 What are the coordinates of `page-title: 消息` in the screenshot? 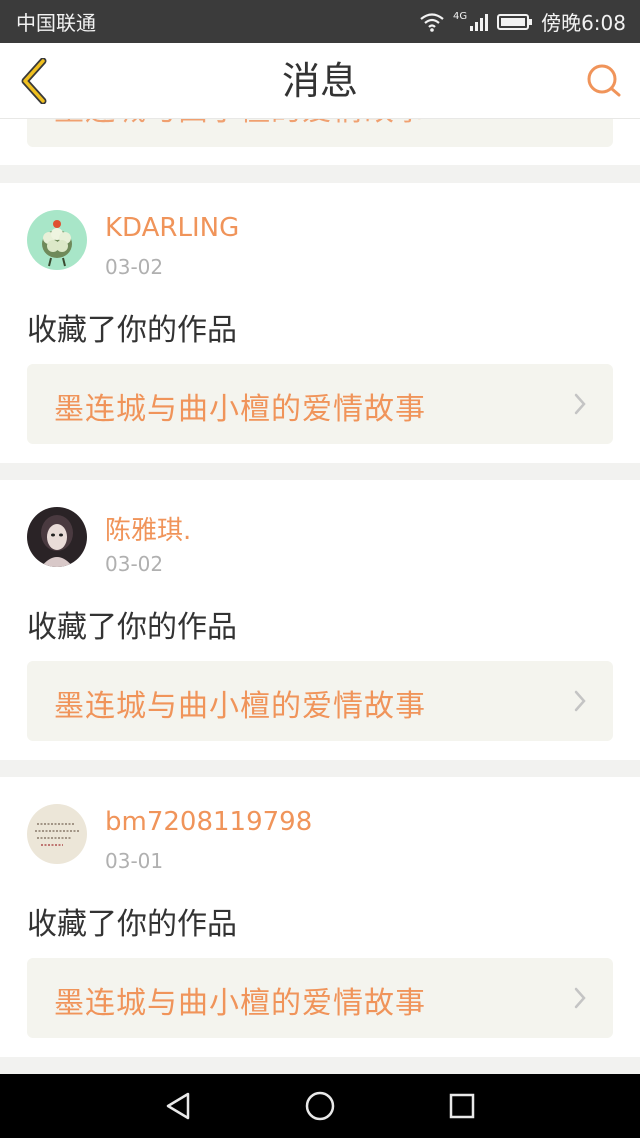 It's located at (319, 81).